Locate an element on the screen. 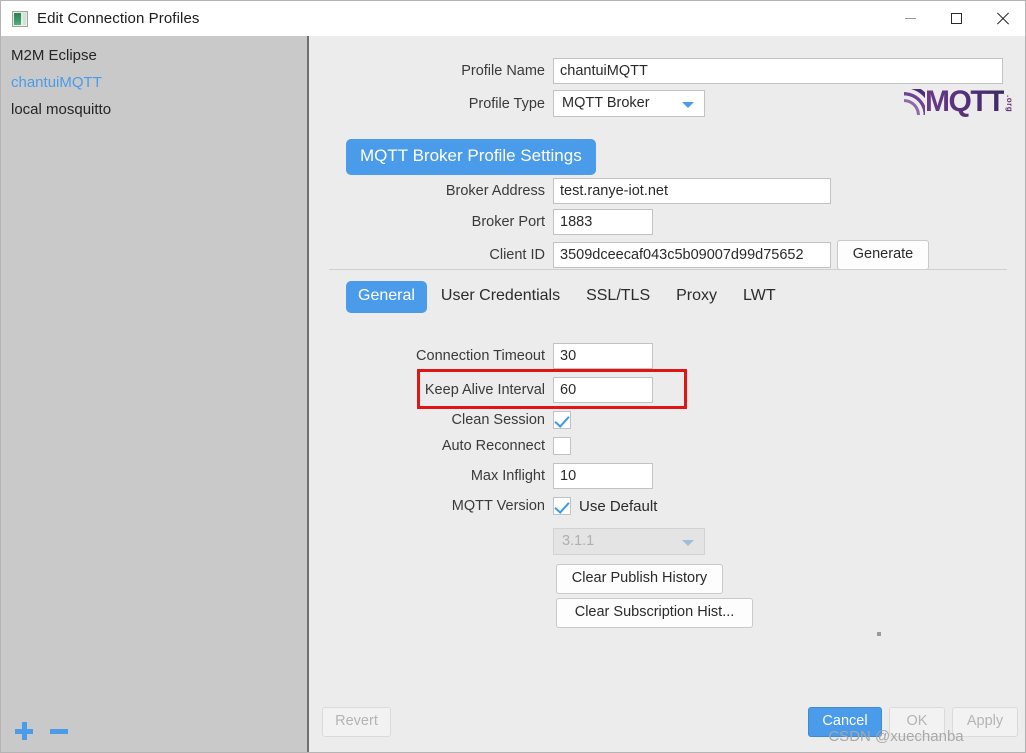 The height and width of the screenshot is (753, 1026). use-default-label: Use Default is located at coordinates (618, 506).